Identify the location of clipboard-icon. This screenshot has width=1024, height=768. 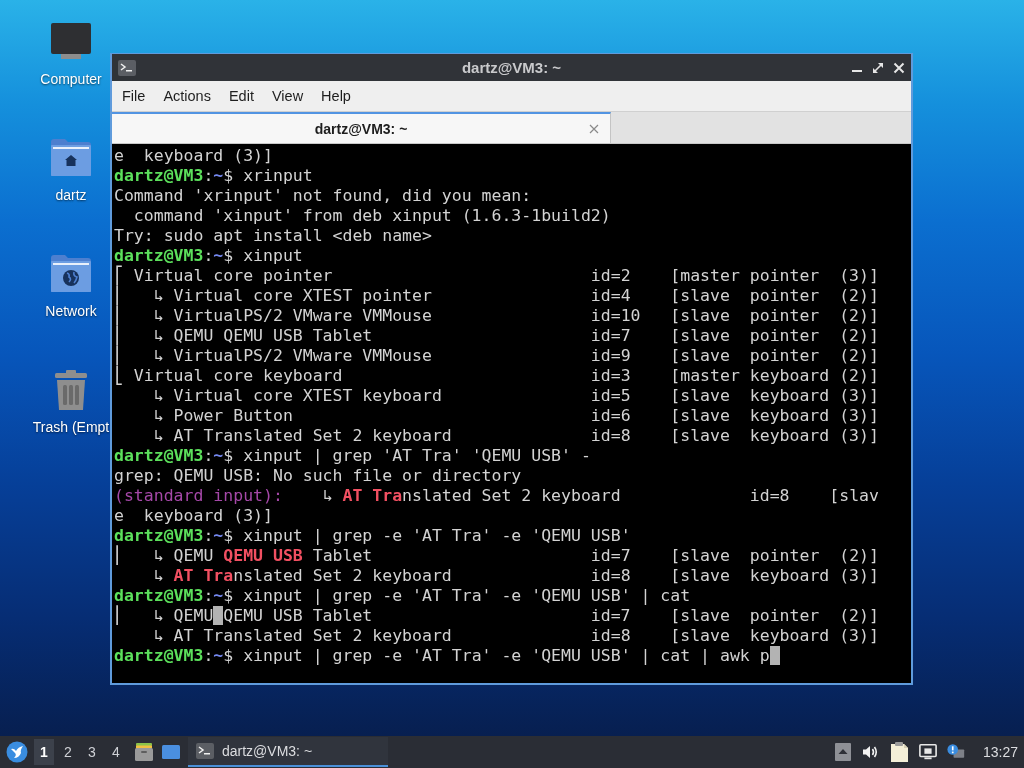
(898, 752).